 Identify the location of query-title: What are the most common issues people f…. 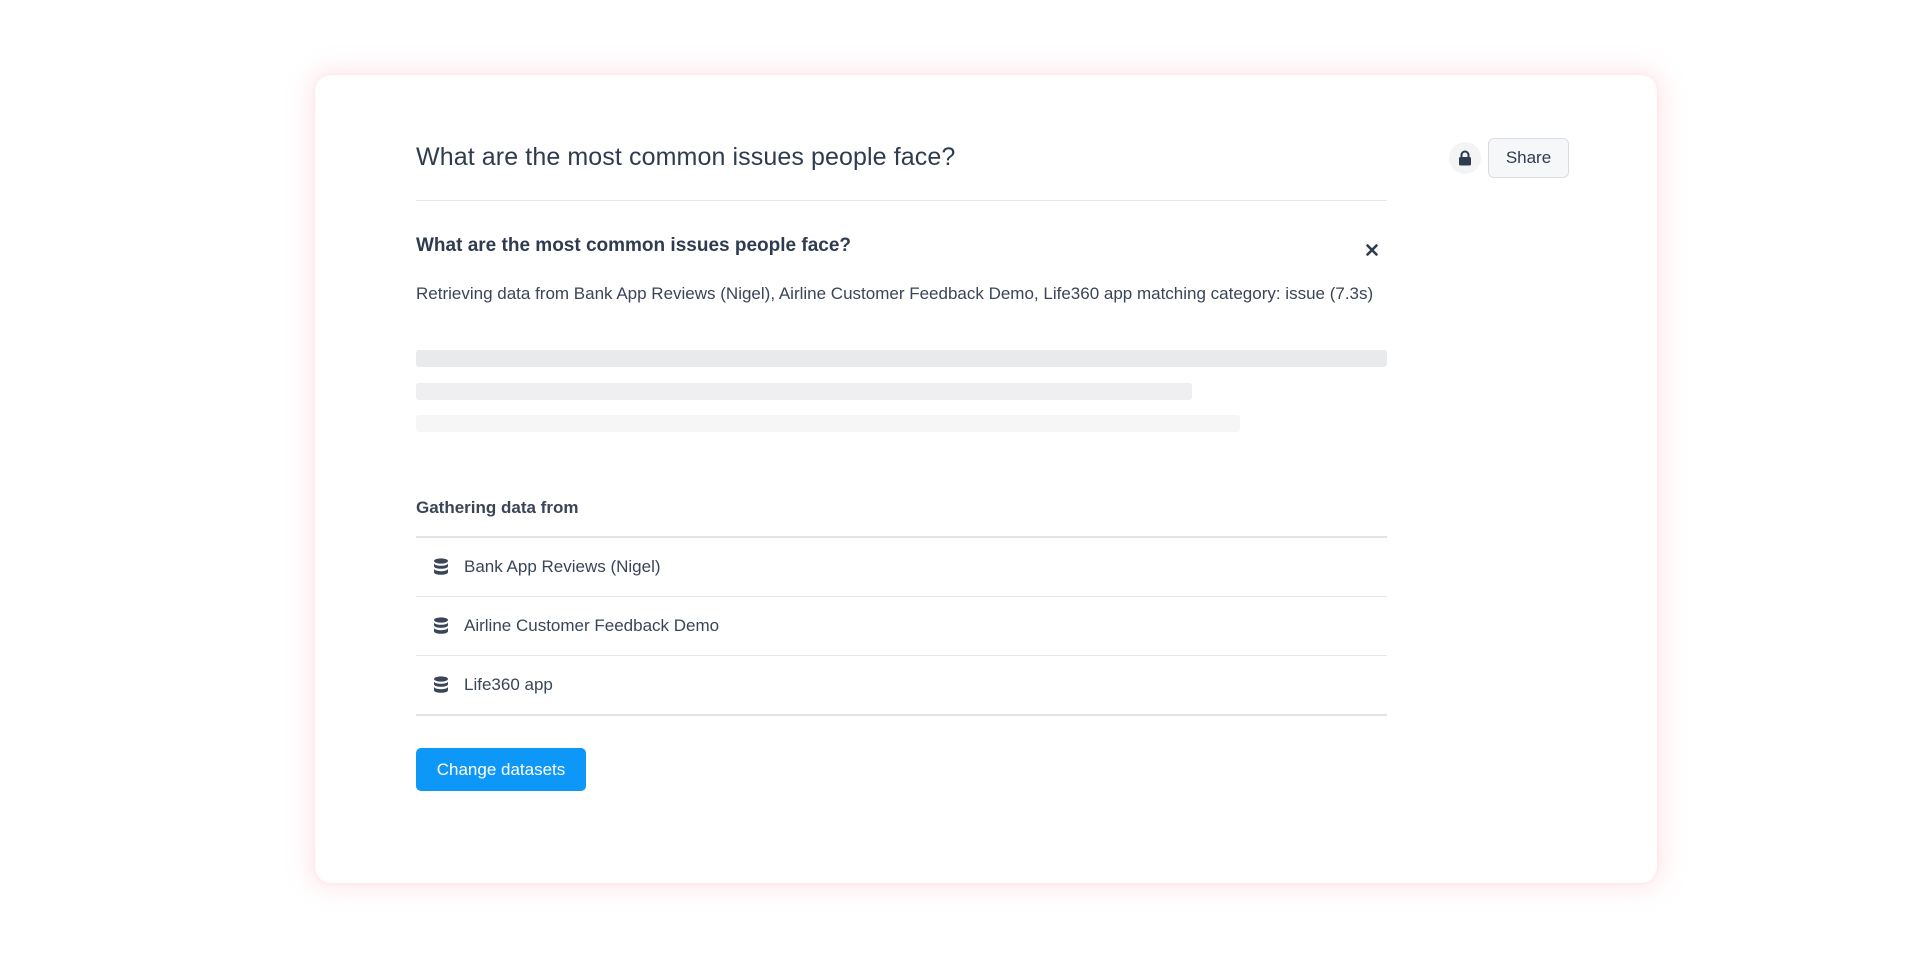
(633, 245).